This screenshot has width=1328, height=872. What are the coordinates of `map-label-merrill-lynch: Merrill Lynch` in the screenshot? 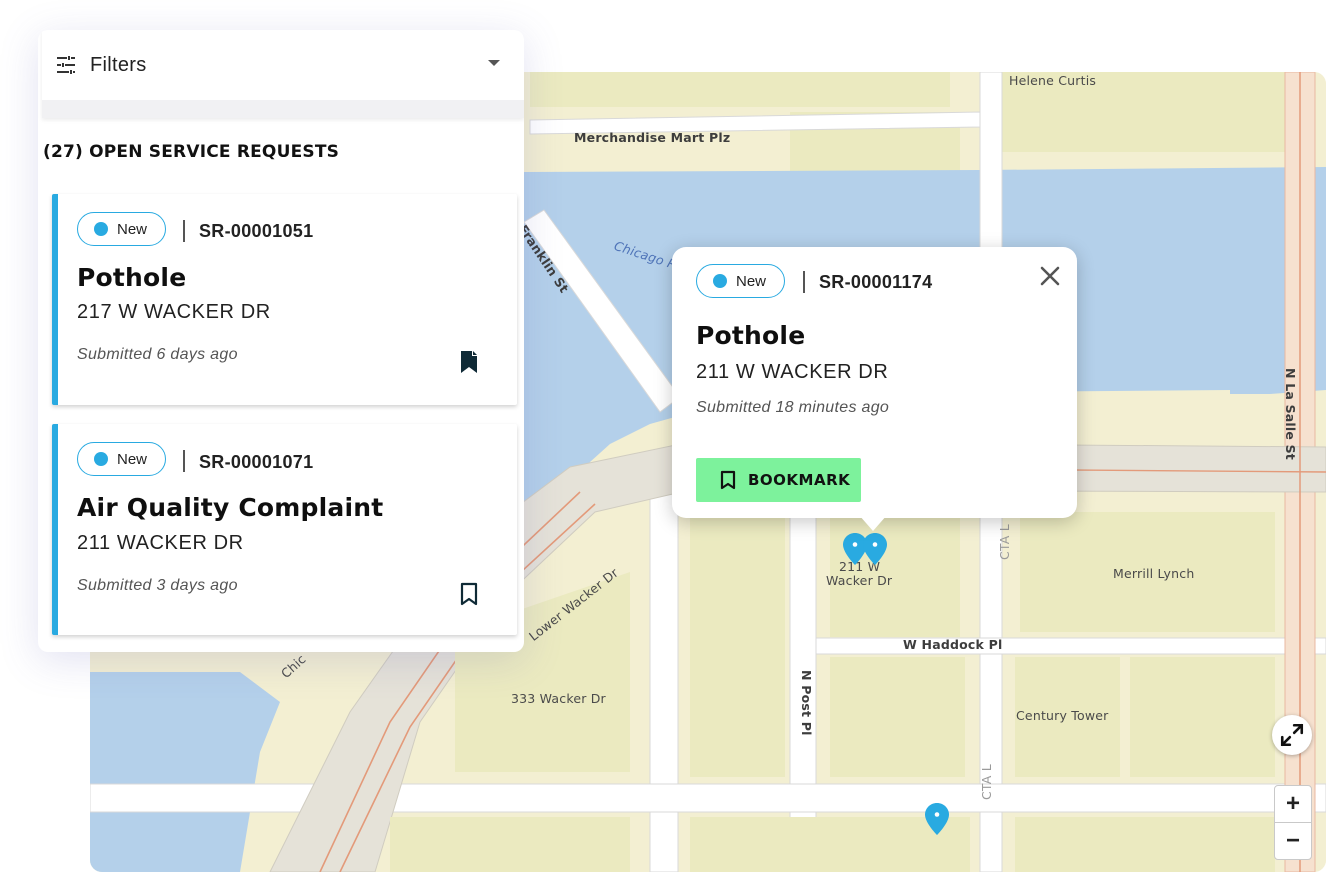 It's located at (1154, 573).